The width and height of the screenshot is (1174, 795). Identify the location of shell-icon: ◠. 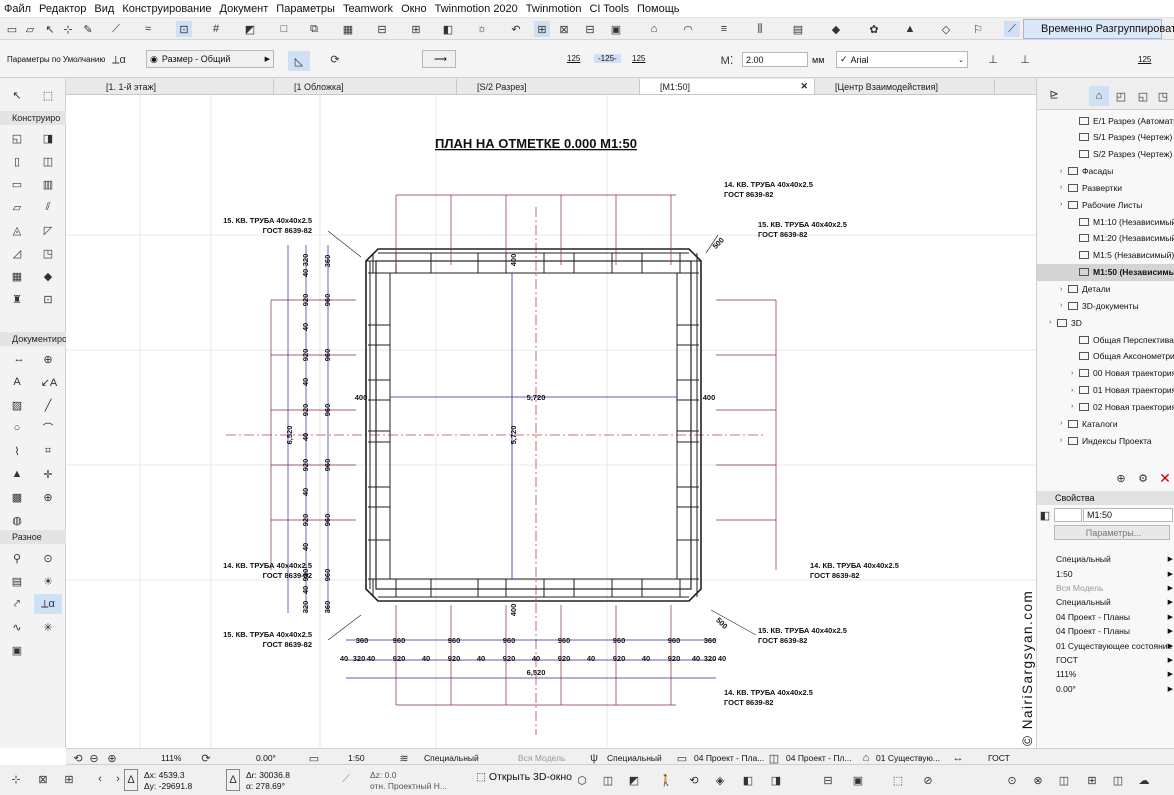
(688, 29).